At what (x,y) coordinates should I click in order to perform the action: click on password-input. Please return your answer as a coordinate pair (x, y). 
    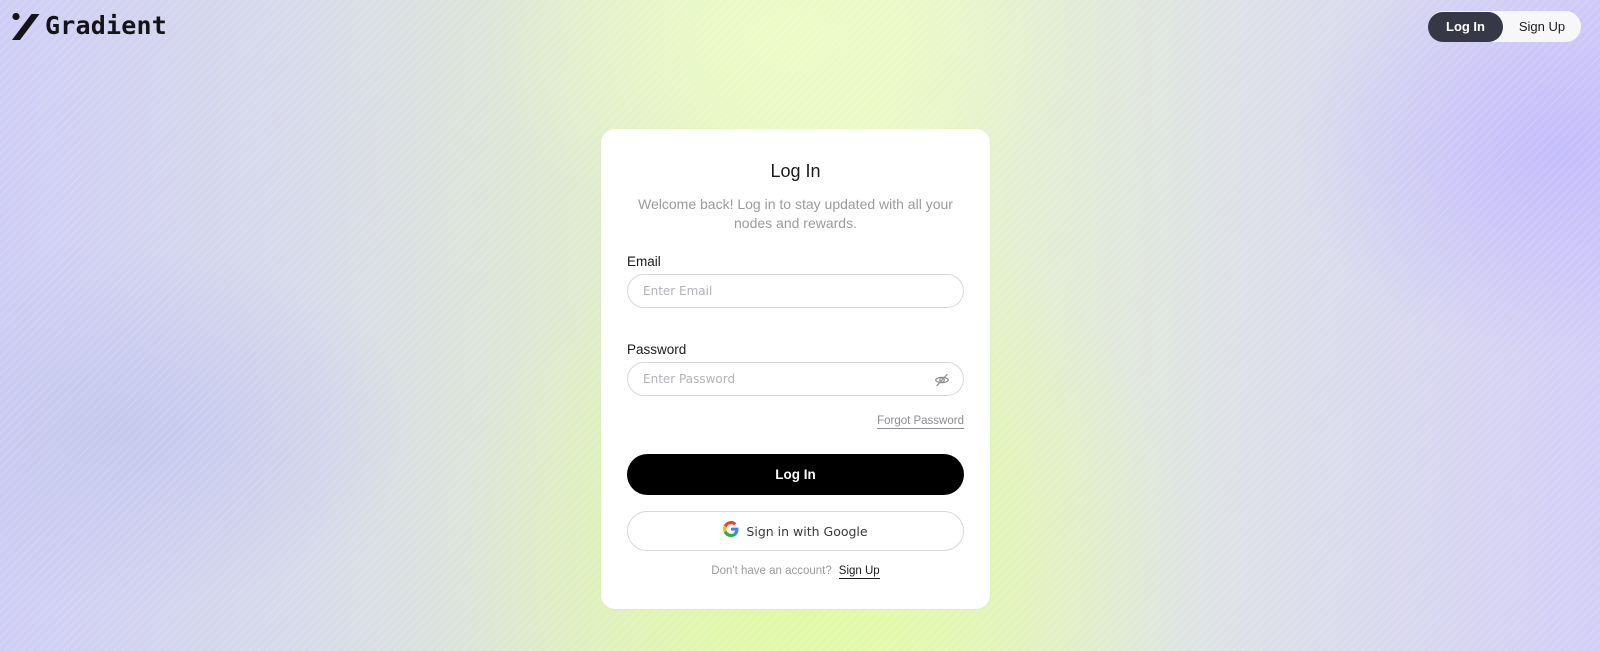
    Looking at the image, I should click on (783, 379).